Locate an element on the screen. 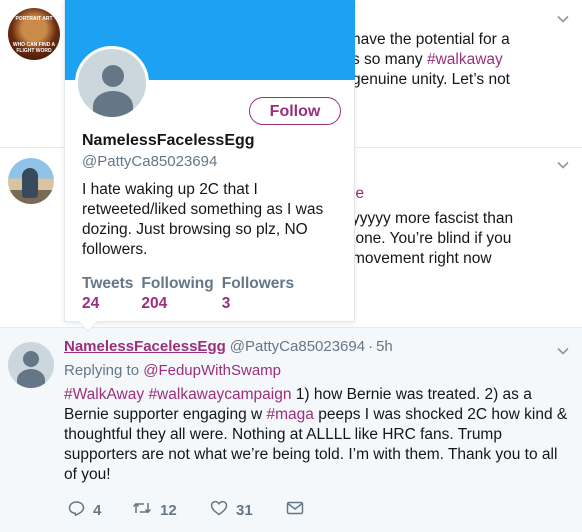 The image size is (582, 532). tweet-text-line: lone. You’re blind if you is located at coordinates (432, 238).